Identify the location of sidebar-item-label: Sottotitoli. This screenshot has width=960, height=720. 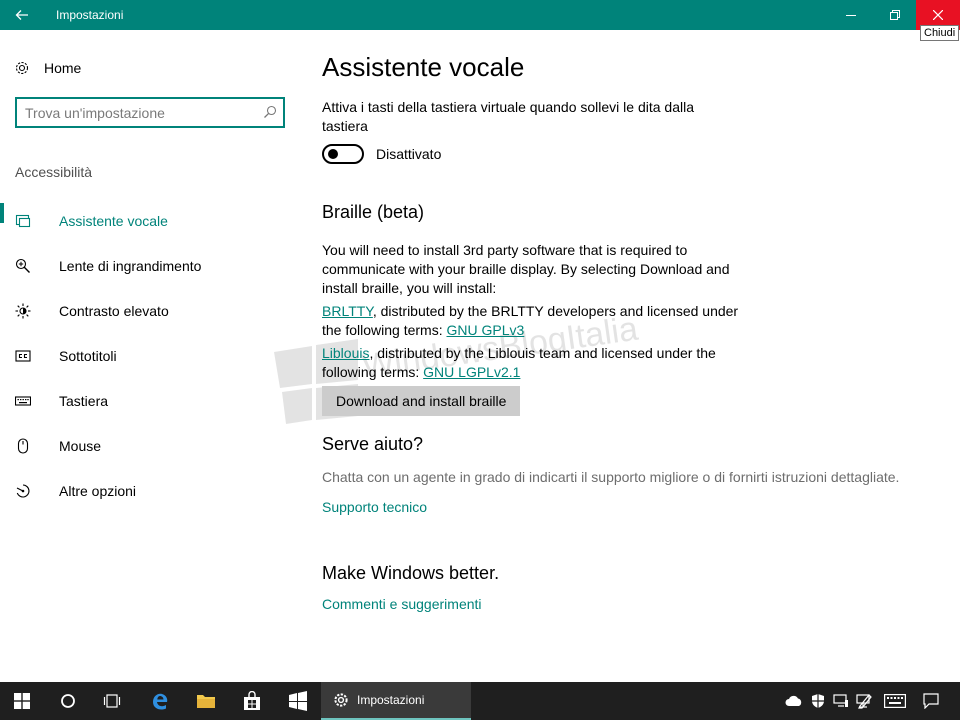
(88, 355).